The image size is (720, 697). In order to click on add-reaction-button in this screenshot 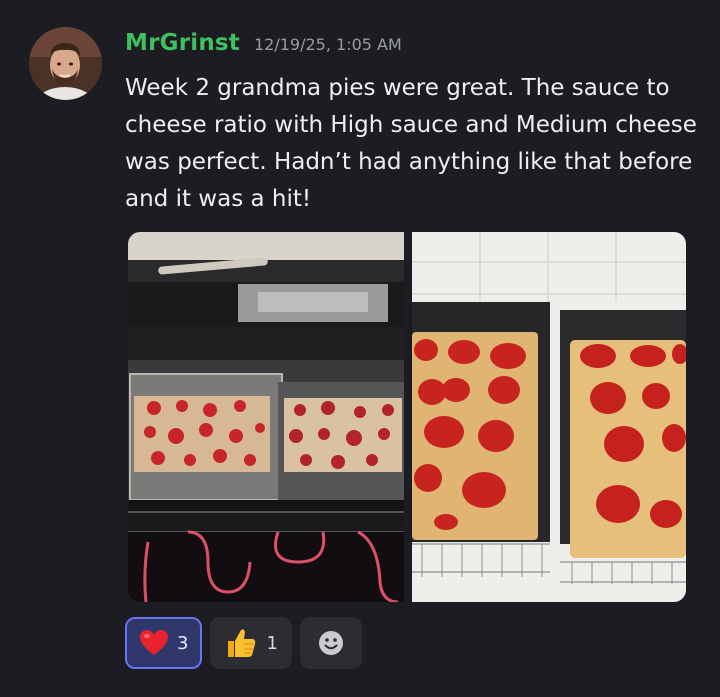, I will do `click(330, 643)`.